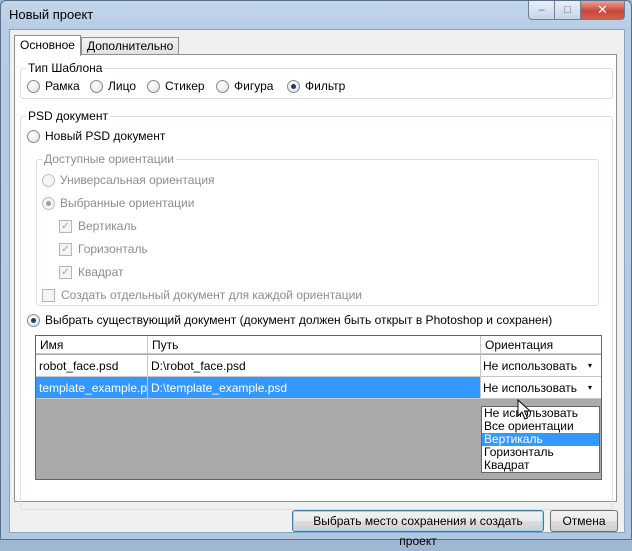 This screenshot has height=551, width=632. What do you see at coordinates (105, 136) in the screenshot?
I see `radio-new-psd-label: Новый PSD документ` at bounding box center [105, 136].